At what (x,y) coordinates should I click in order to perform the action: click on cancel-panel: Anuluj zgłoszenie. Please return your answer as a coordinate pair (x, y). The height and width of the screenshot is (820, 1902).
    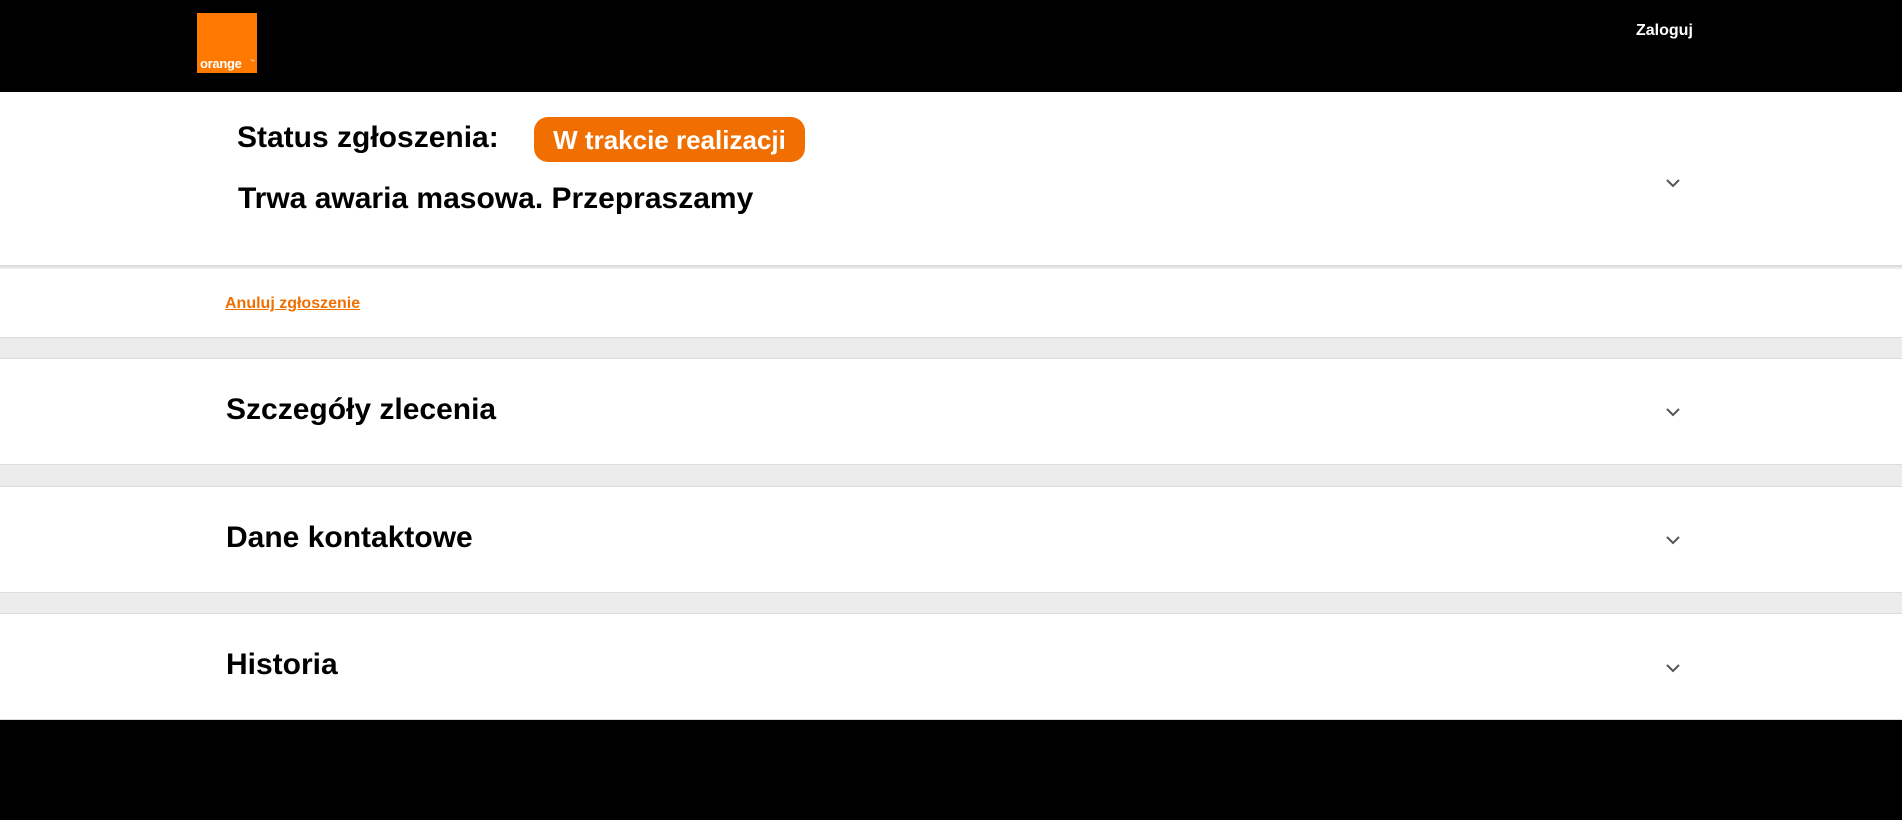
    Looking at the image, I should click on (951, 303).